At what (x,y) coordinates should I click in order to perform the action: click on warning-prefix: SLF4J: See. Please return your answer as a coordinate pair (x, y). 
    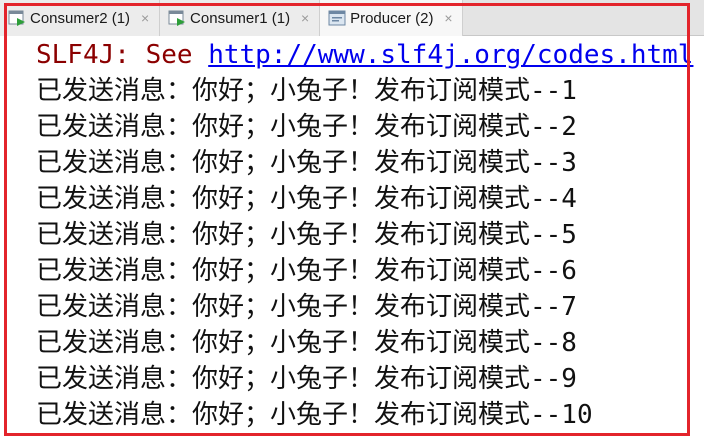
    Looking at the image, I should click on (122, 55).